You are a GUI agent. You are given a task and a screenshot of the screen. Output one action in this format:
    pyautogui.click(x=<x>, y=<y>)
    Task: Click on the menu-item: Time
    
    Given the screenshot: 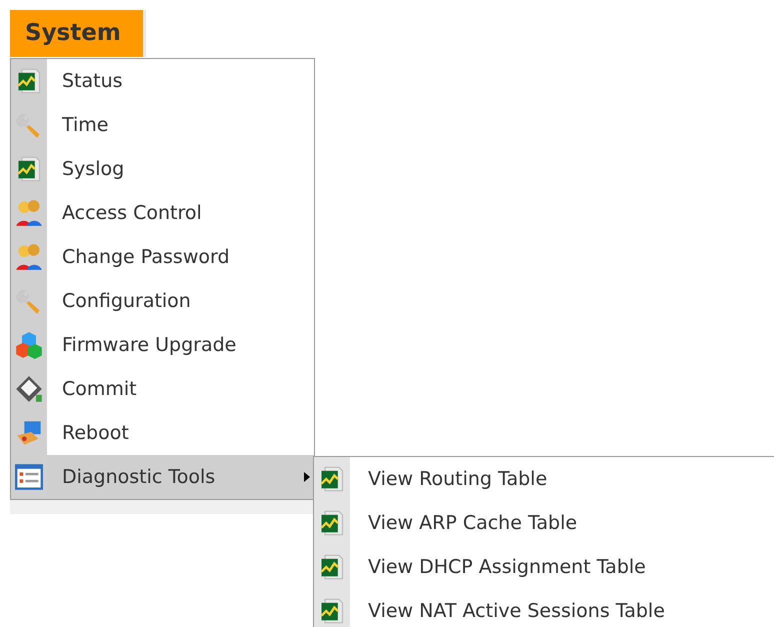 What is the action you would take?
    pyautogui.click(x=162, y=125)
    